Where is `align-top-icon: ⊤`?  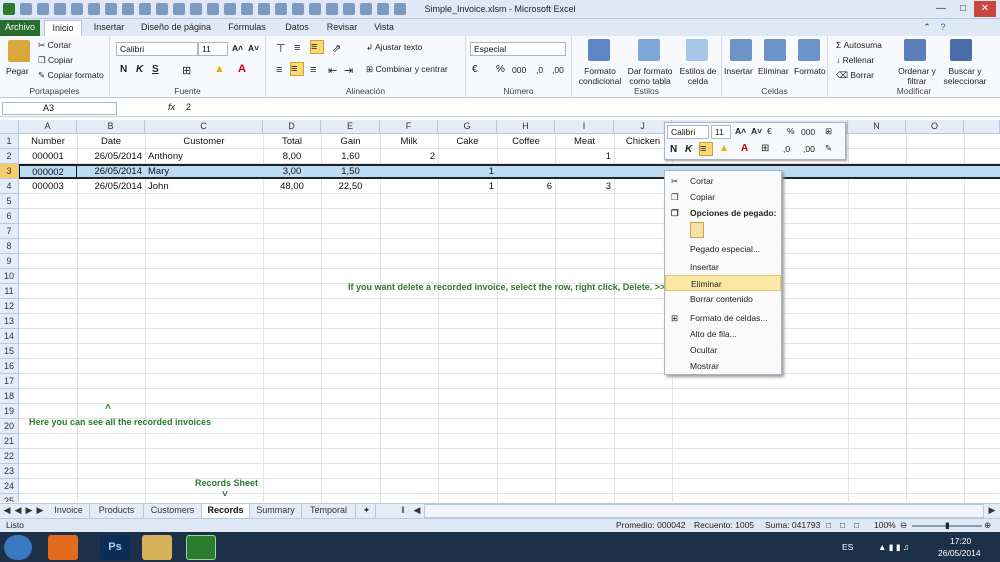 align-top-icon: ⊤ is located at coordinates (281, 48).